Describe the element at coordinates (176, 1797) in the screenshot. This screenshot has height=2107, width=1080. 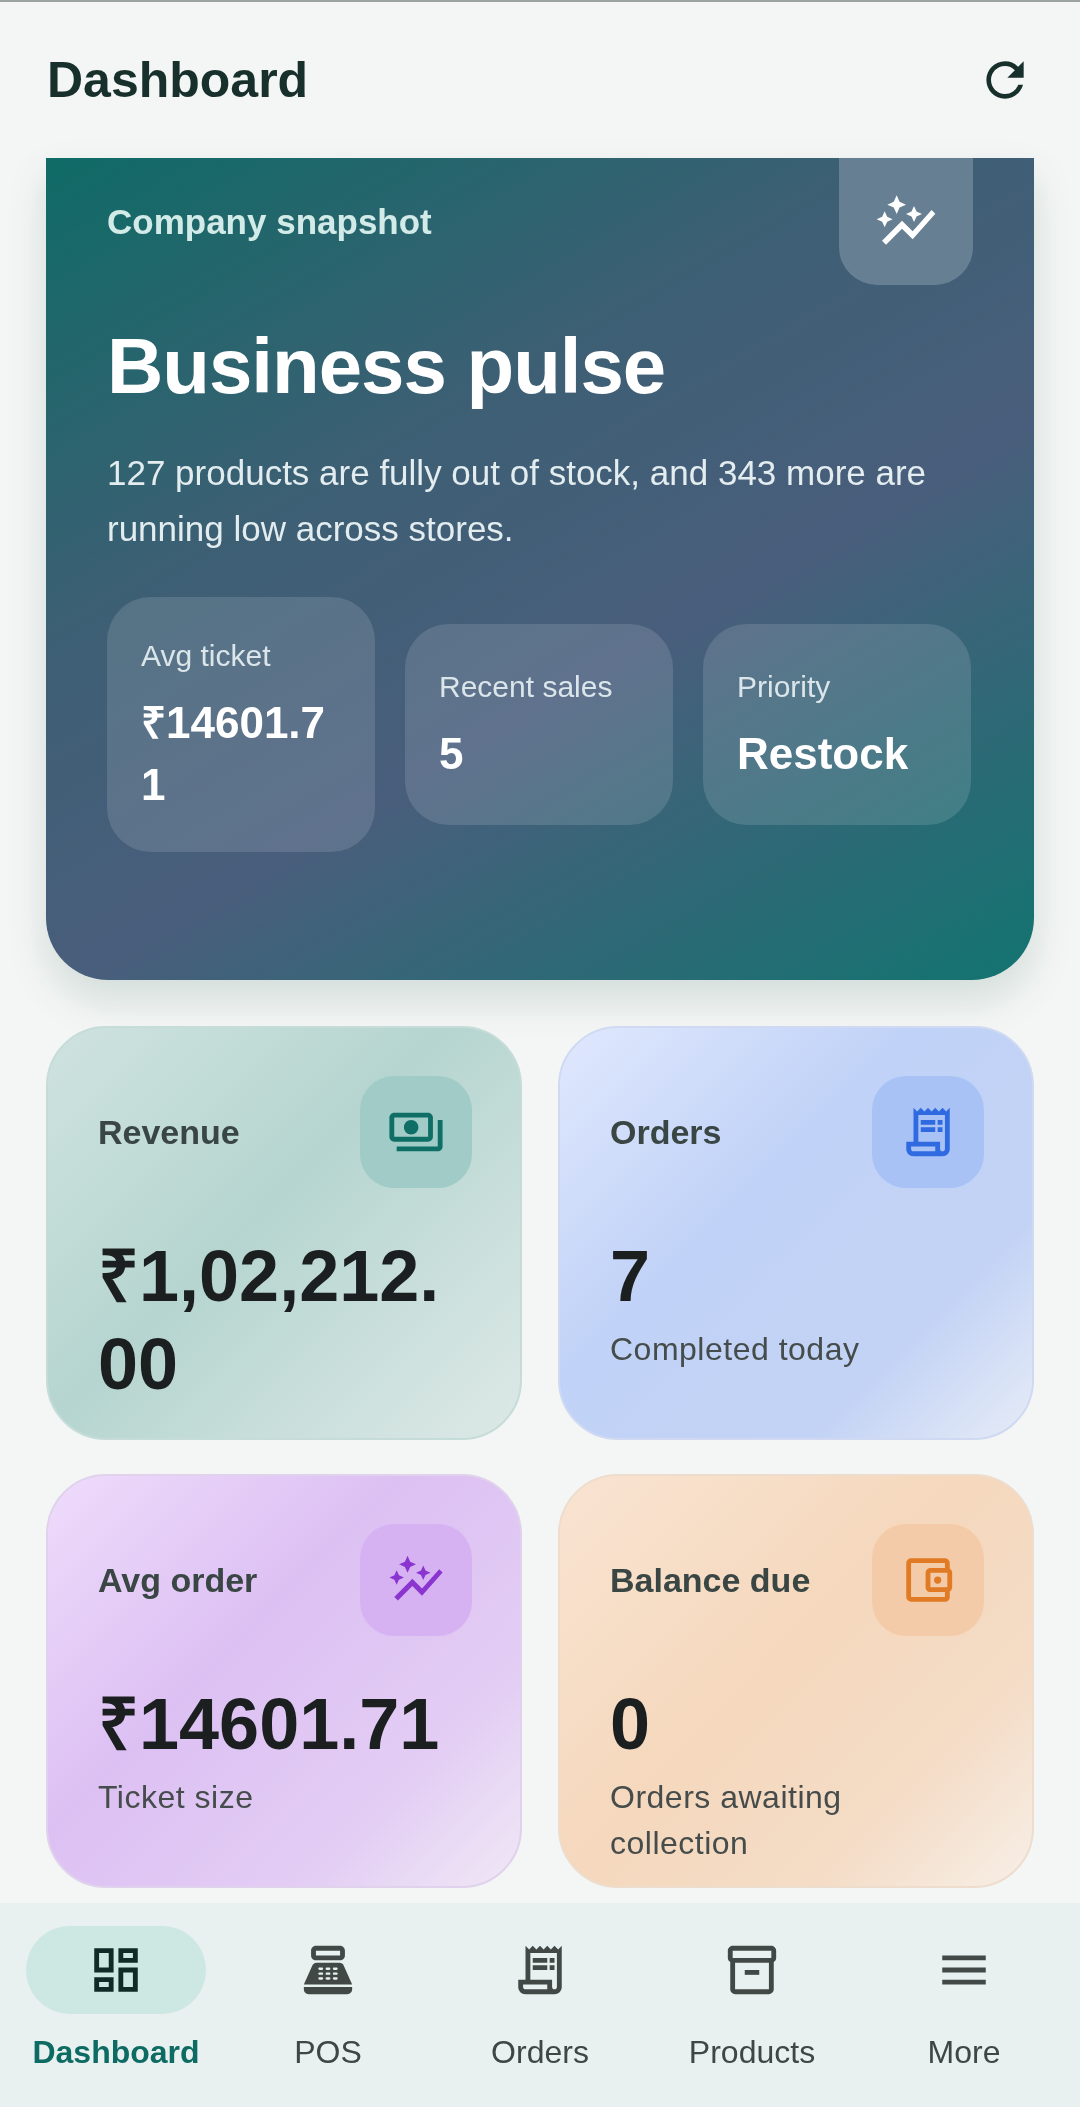
I see `card-caption: Ticket size` at that location.